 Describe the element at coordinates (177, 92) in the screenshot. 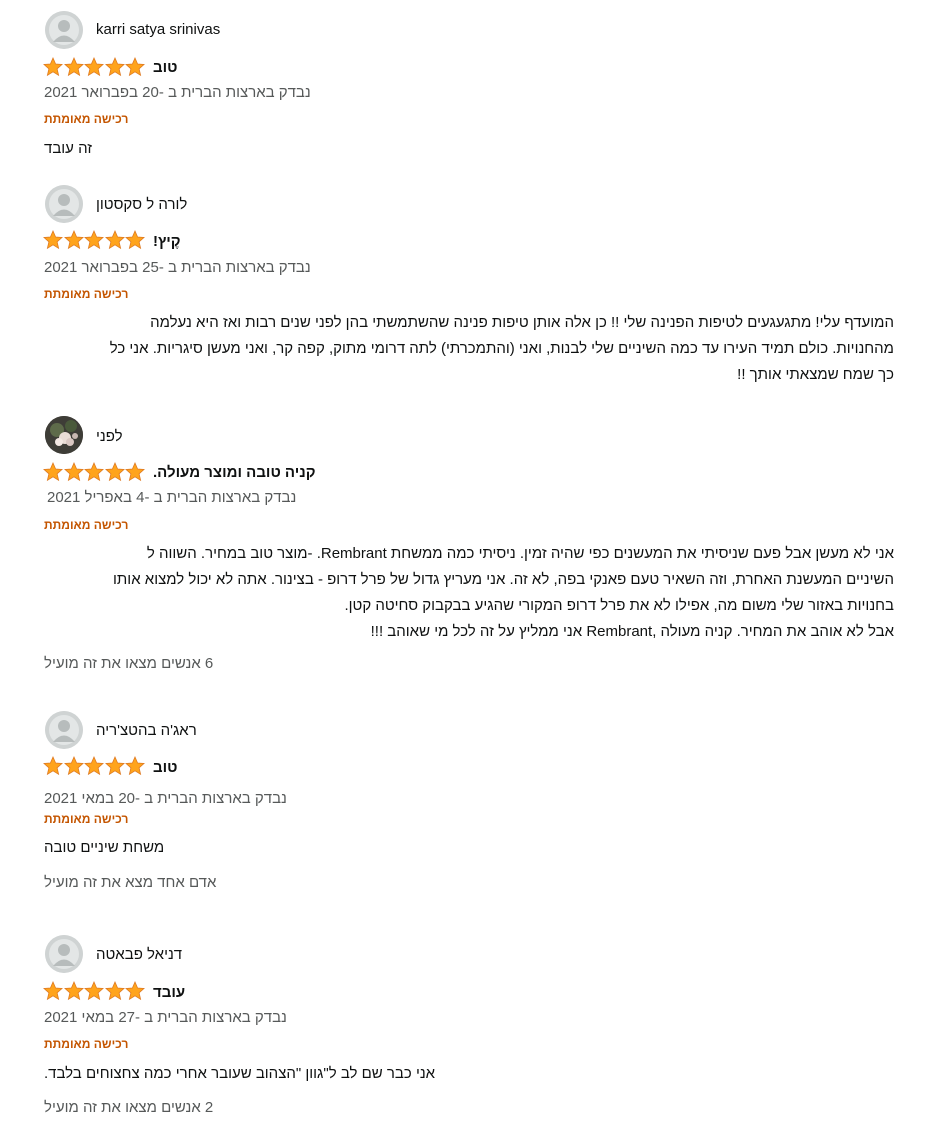

I see `review-date: נבדק בארצות הברית ב -20 בפברואר 2021` at that location.